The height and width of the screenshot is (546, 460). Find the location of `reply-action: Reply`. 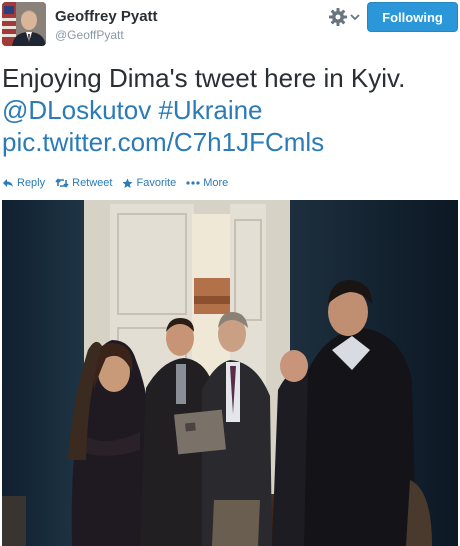

reply-action: Reply is located at coordinates (23, 183).